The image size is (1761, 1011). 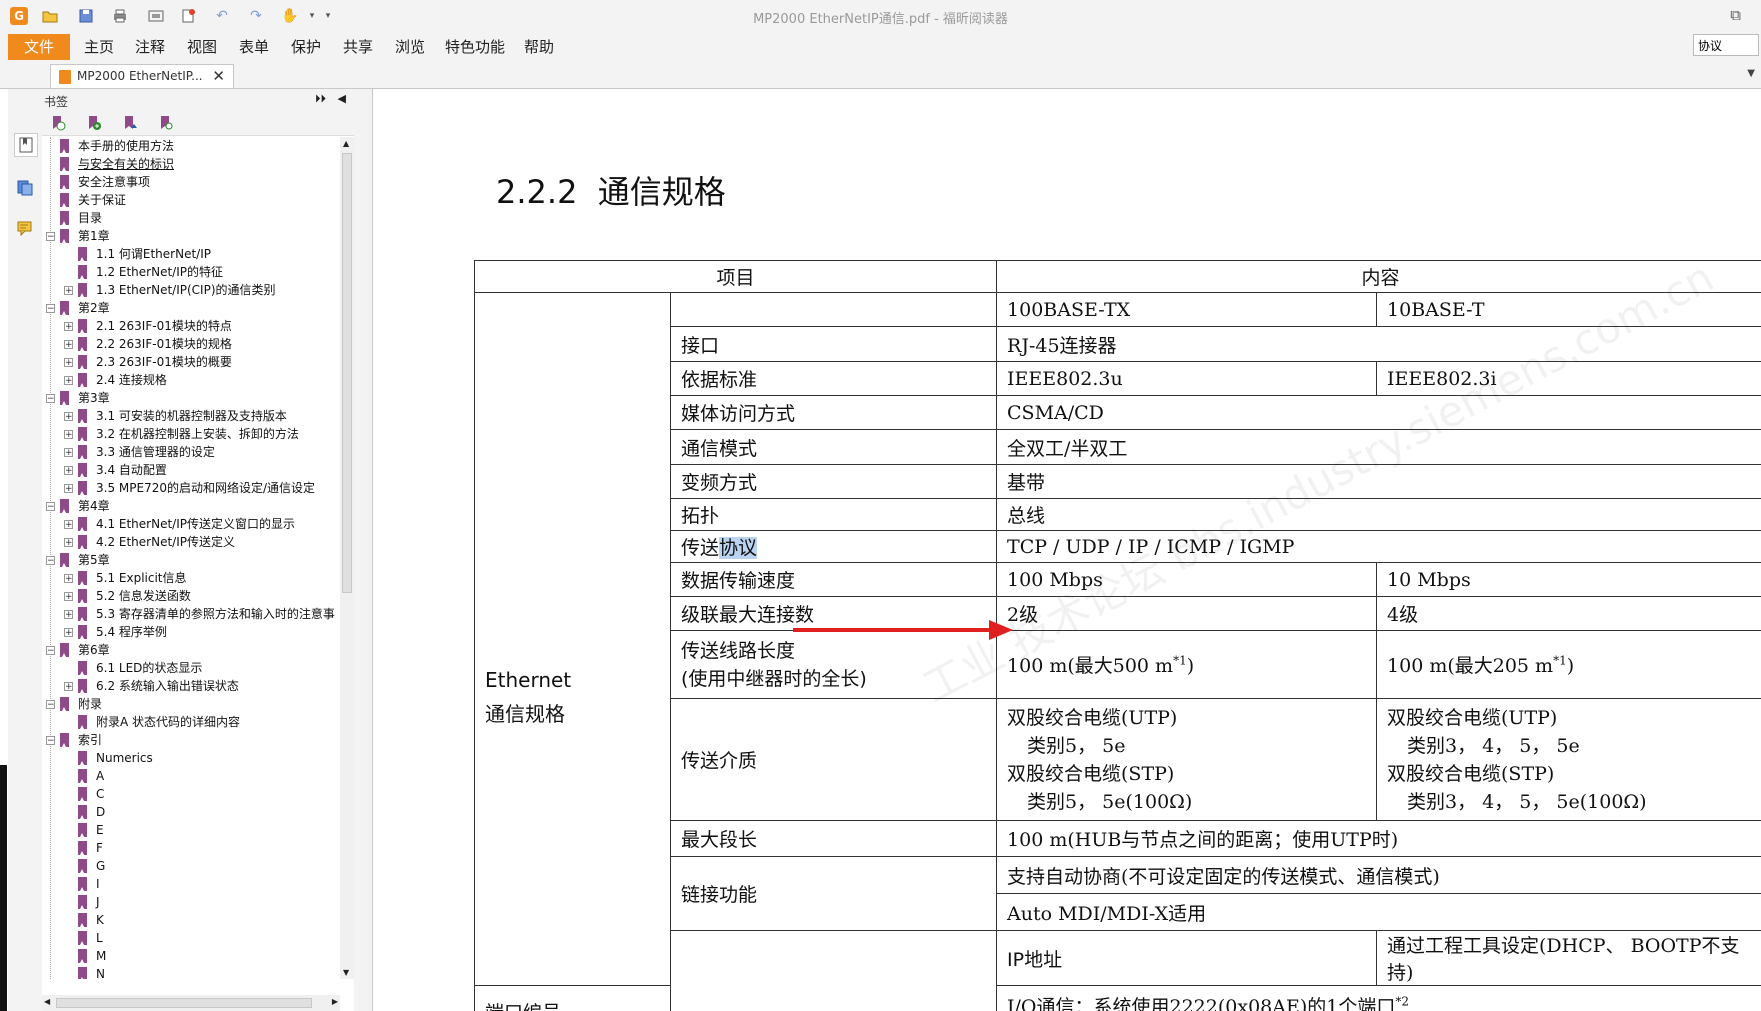 What do you see at coordinates (99, 47) in the screenshot?
I see `menu-home: 主页` at bounding box center [99, 47].